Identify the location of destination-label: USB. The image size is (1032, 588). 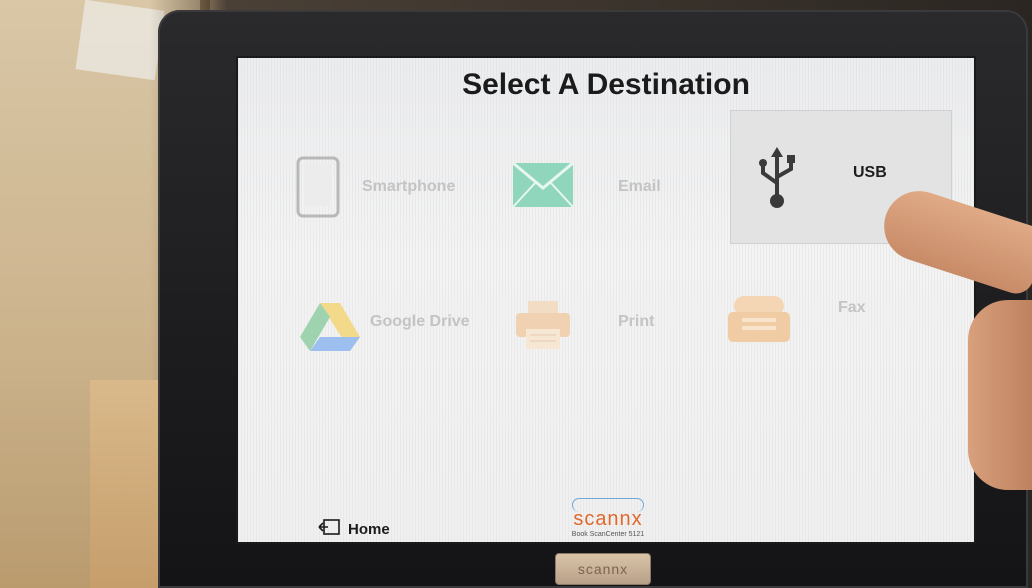
(870, 172).